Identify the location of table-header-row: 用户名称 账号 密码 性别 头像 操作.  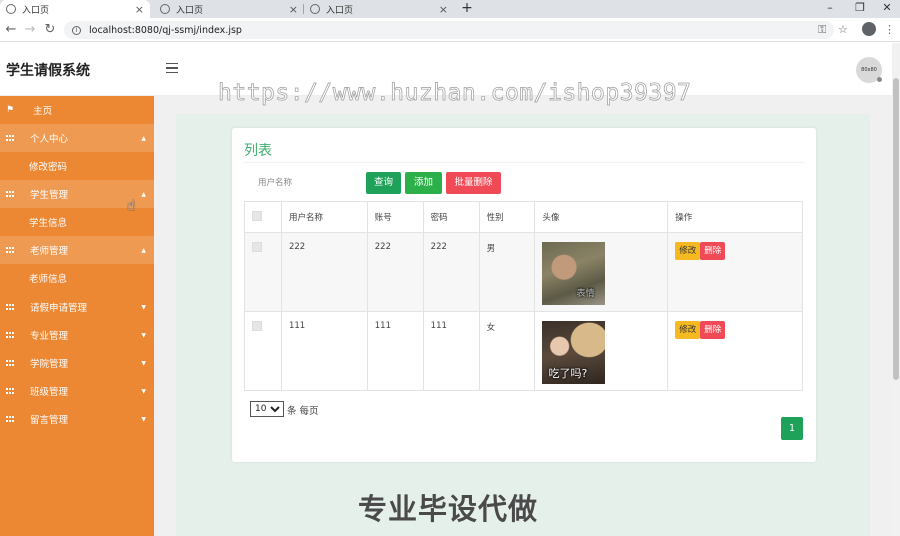
(523, 217).